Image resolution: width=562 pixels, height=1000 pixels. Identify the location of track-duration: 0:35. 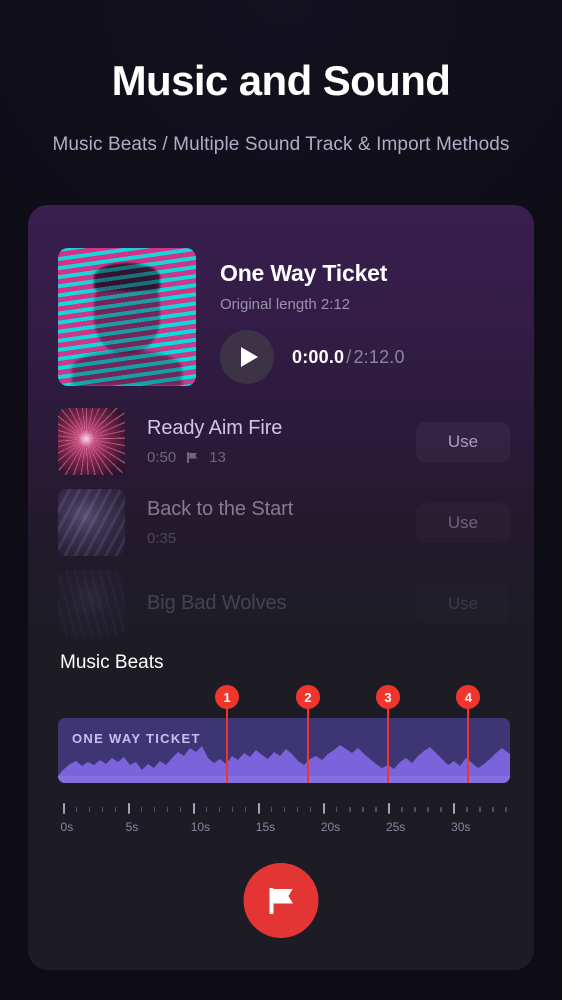
(162, 538).